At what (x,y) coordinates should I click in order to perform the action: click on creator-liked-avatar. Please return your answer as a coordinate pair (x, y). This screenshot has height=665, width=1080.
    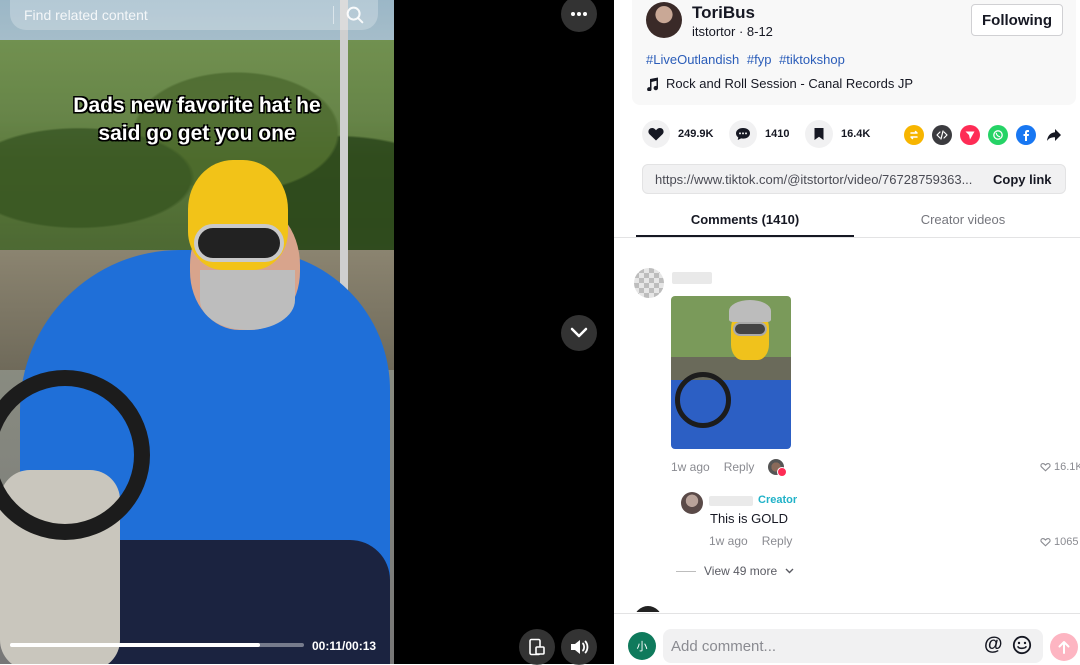
    Looking at the image, I should click on (778, 468).